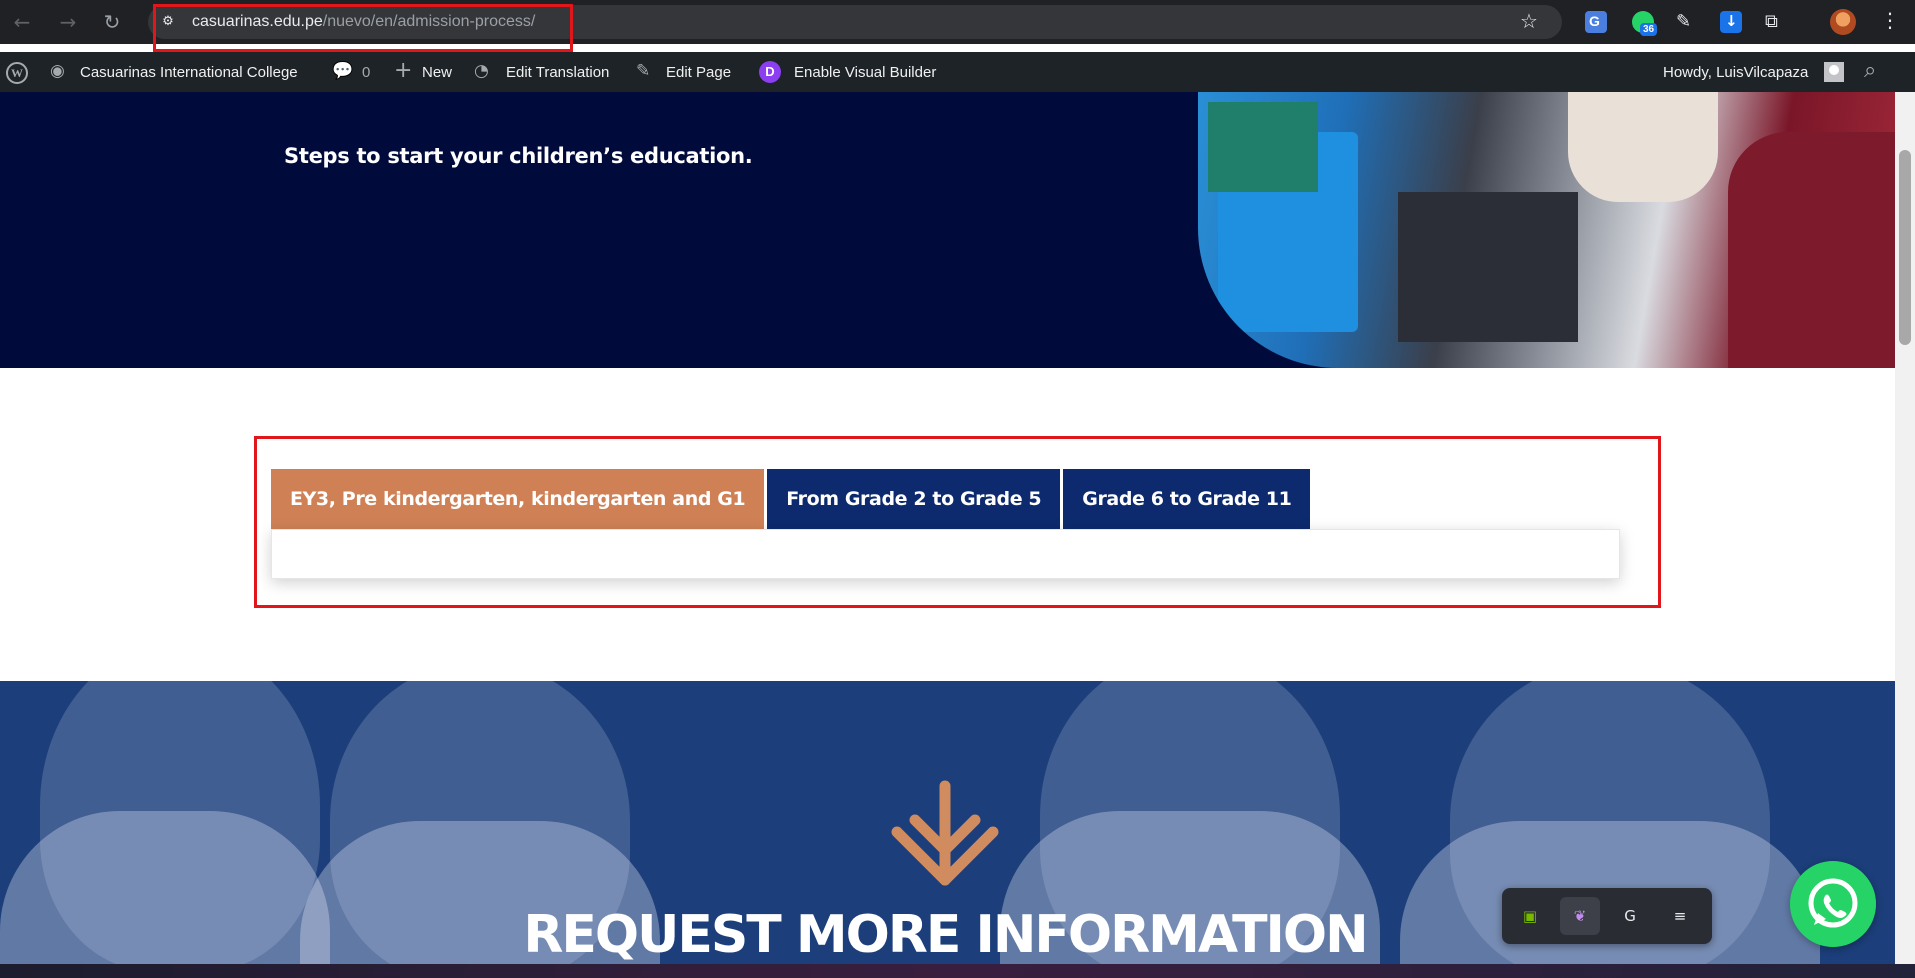 The image size is (1915, 978). I want to click on url-highlight-box, so click(363, 28).